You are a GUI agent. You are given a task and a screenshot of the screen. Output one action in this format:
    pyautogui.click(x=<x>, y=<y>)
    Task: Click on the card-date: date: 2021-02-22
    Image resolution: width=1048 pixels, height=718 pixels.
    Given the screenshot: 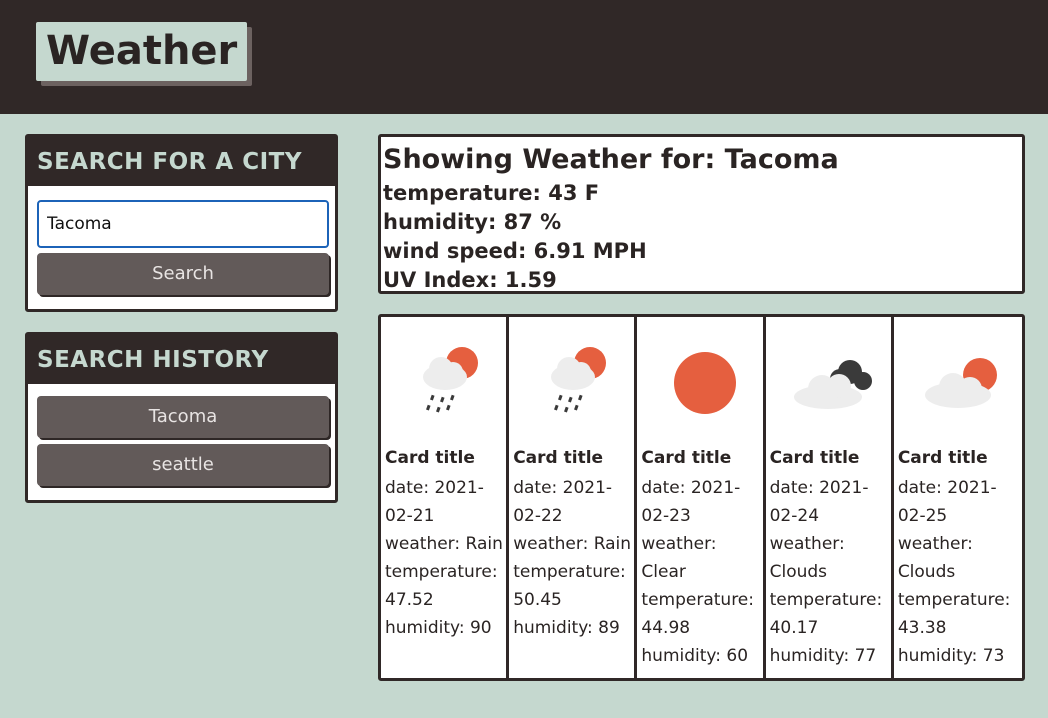 What is the action you would take?
    pyautogui.click(x=563, y=502)
    